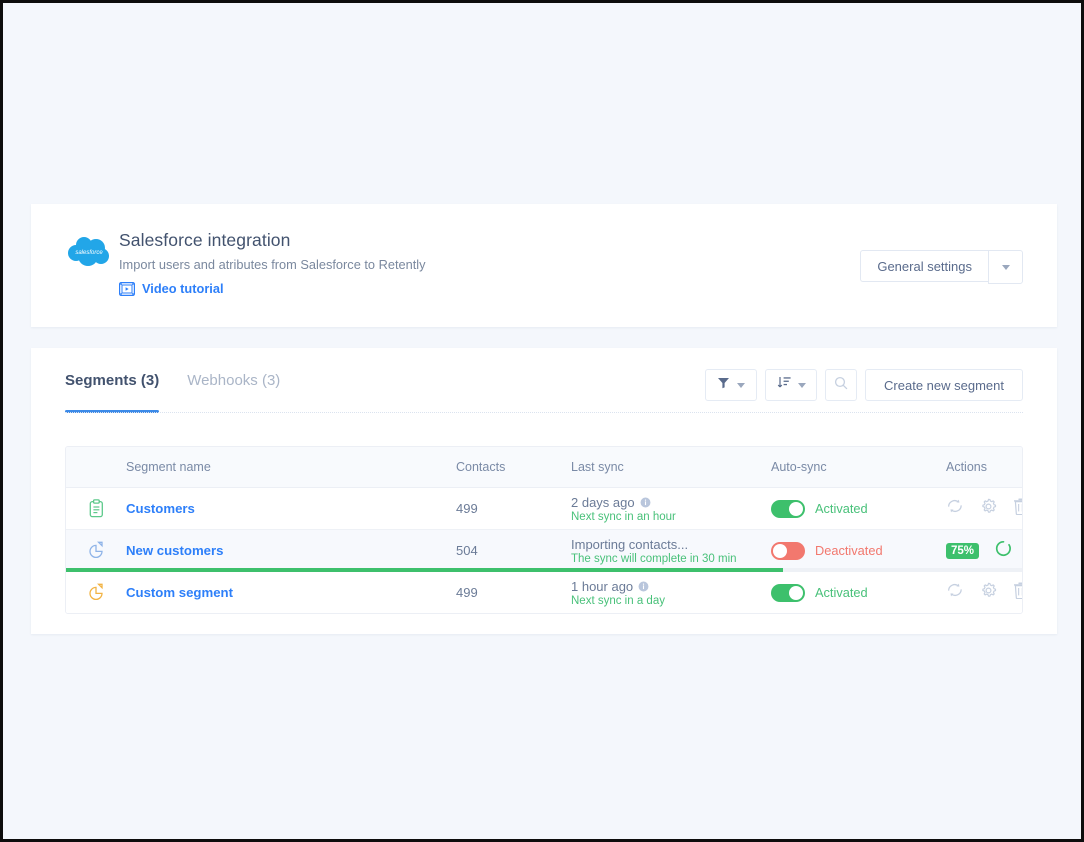  Describe the element at coordinates (671, 593) in the screenshot. I see `last-sync-cell: 1 hour ago Next sync in a day` at that location.